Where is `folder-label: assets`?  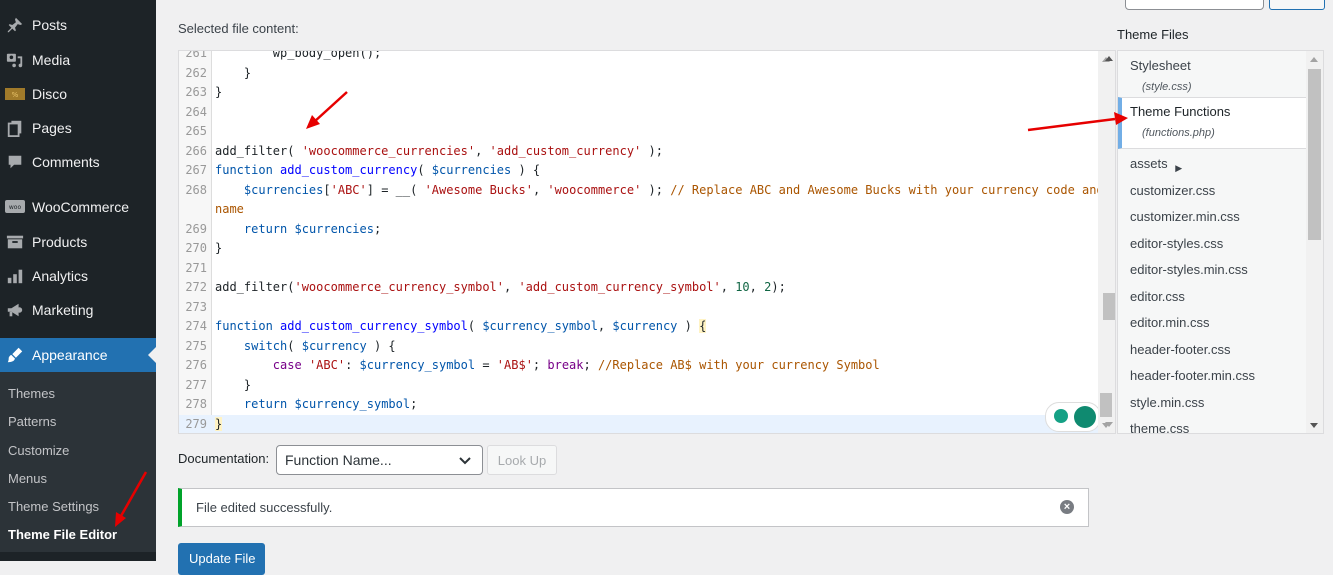
folder-label: assets is located at coordinates (1149, 163).